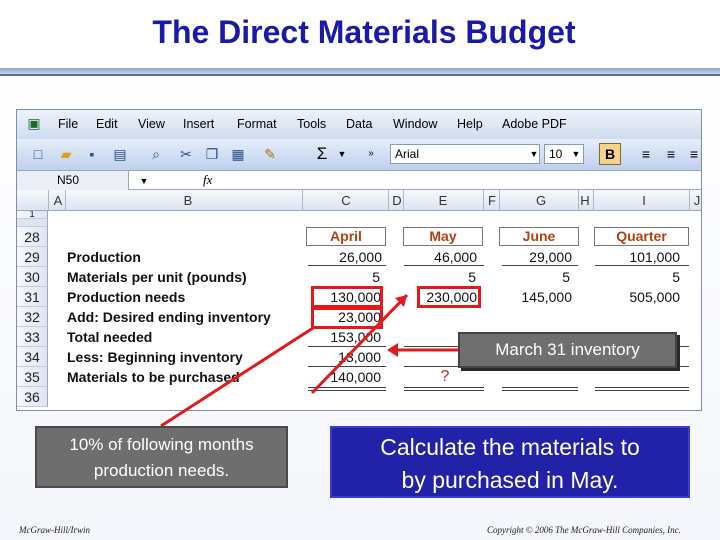 The height and width of the screenshot is (540, 720). Describe the element at coordinates (151, 124) in the screenshot. I see `menu-view: View` at that location.